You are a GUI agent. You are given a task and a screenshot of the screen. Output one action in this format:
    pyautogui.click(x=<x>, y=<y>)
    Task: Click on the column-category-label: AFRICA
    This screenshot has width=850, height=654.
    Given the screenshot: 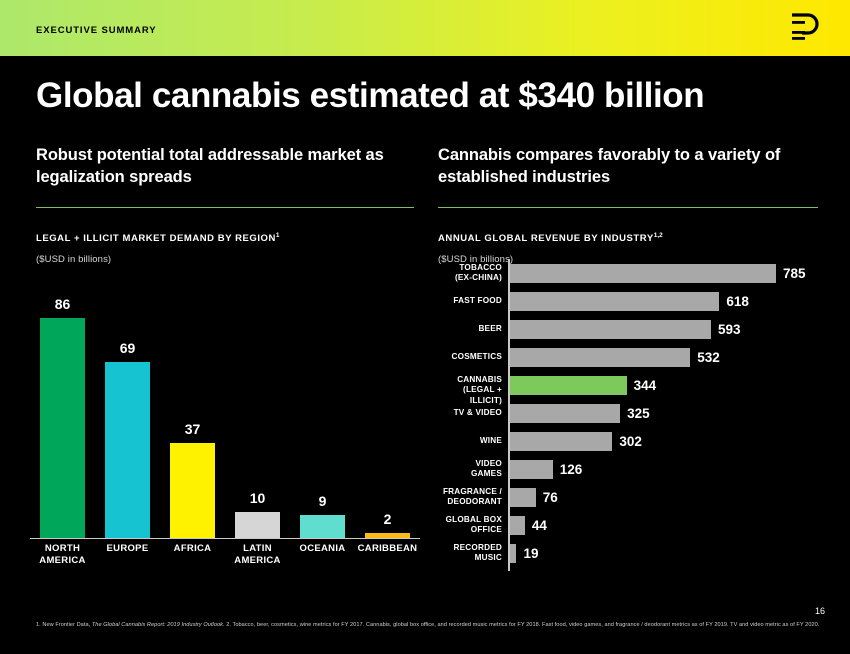 What is the action you would take?
    pyautogui.click(x=192, y=548)
    